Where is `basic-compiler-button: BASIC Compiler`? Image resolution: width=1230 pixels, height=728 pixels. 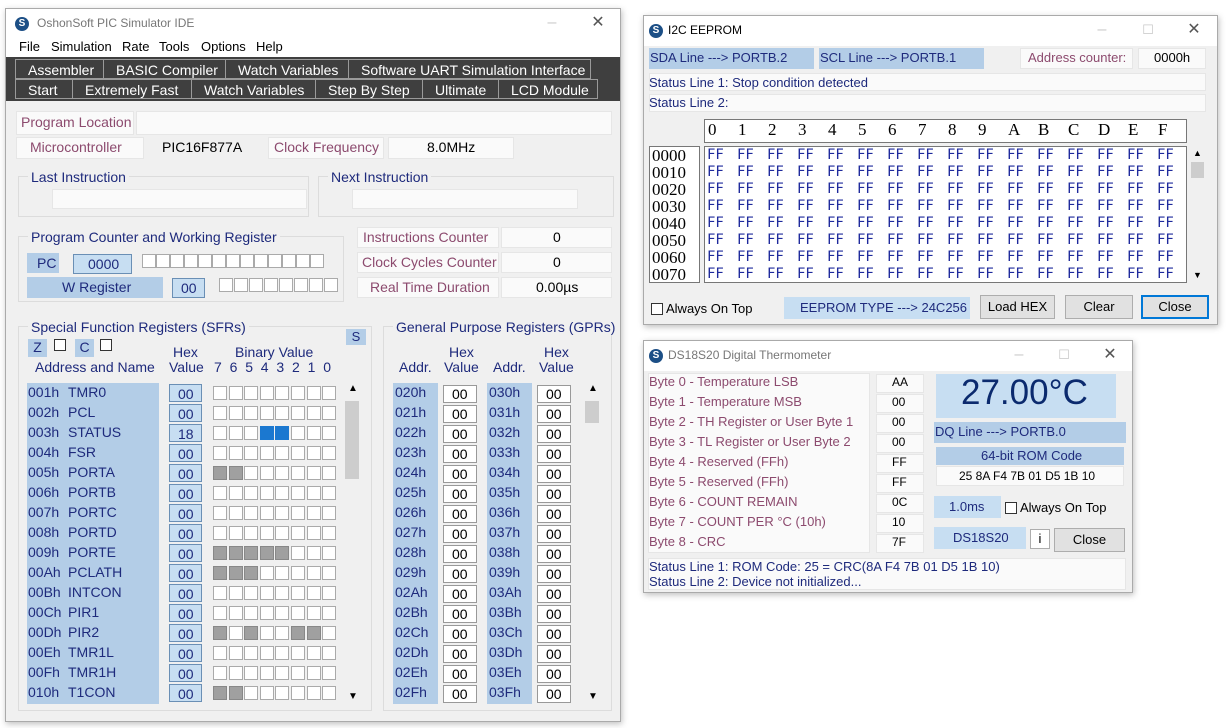
basic-compiler-button: BASIC Compiler is located at coordinates (164, 69).